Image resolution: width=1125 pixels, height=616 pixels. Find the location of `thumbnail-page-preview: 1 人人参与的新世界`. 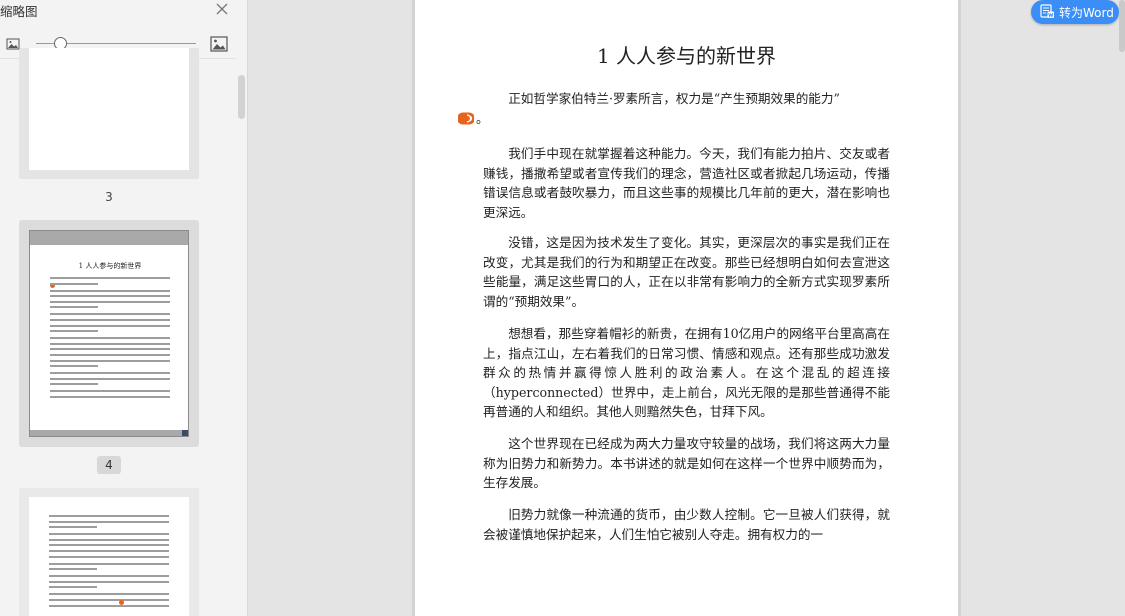

thumbnail-page-preview: 1 人人参与的新世界 is located at coordinates (109, 333).